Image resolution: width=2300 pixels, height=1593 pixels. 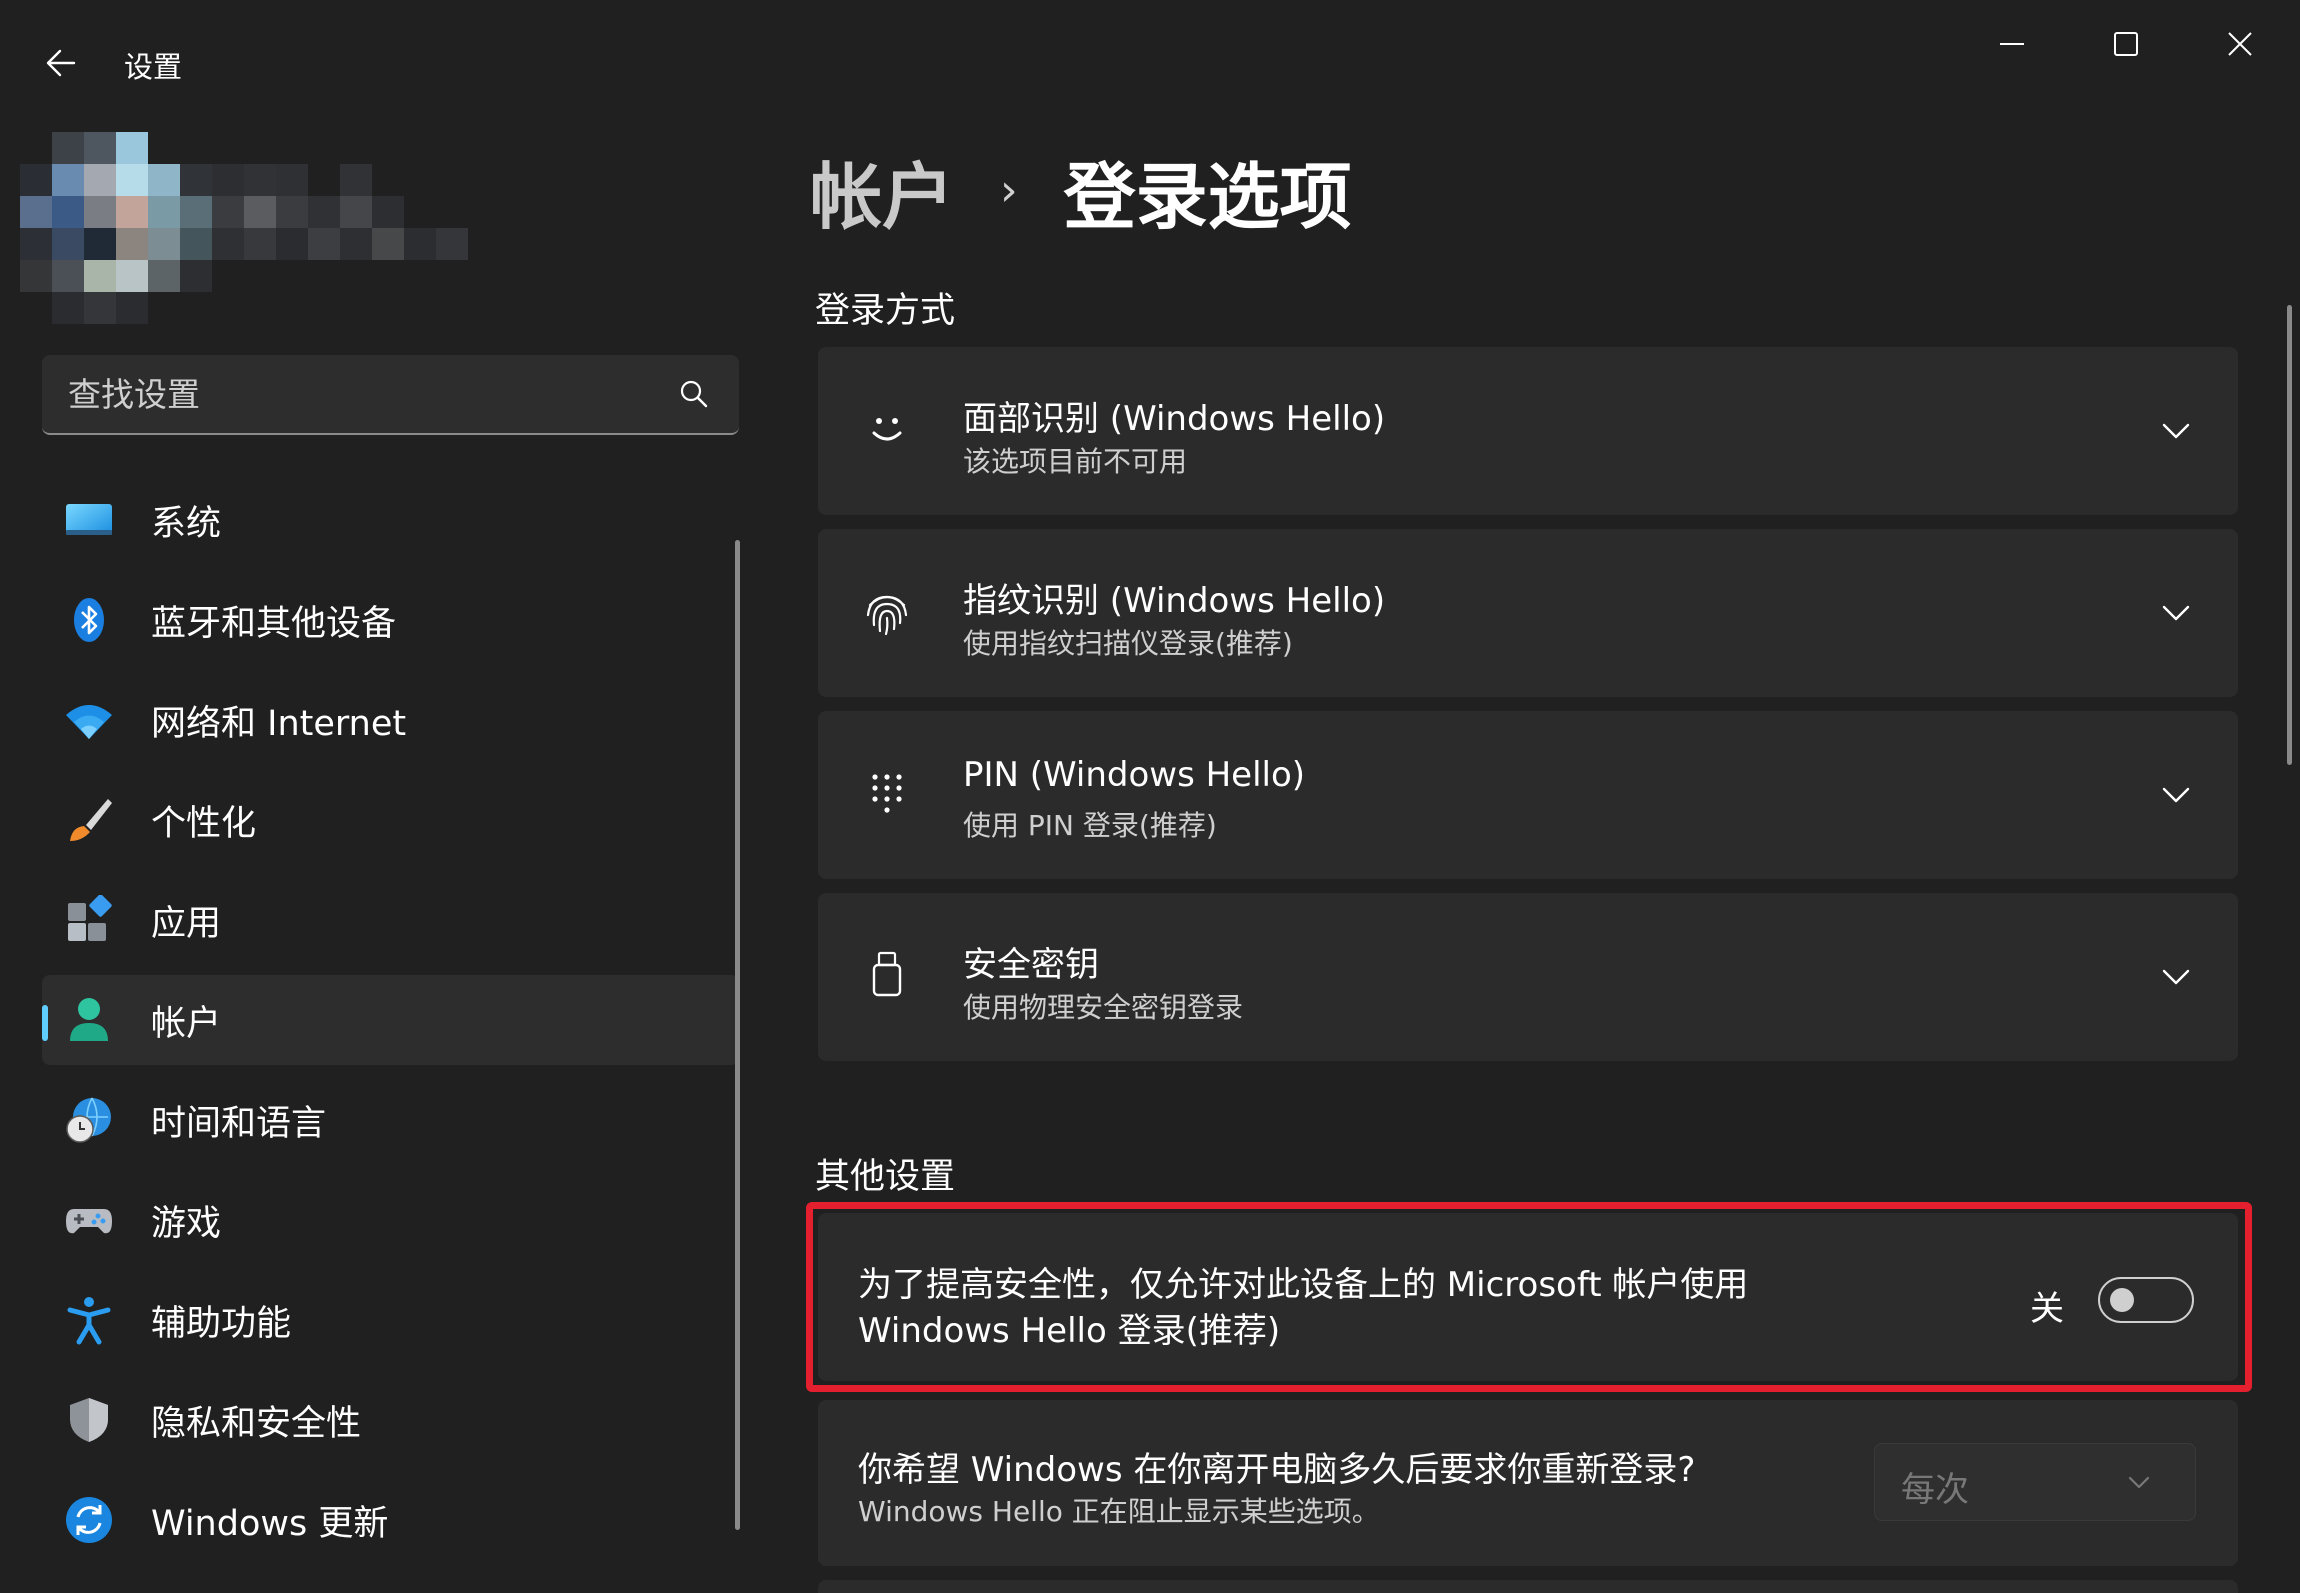 What do you see at coordinates (270, 1523) in the screenshot?
I see `sidebar-item-label: Windows 更新` at bounding box center [270, 1523].